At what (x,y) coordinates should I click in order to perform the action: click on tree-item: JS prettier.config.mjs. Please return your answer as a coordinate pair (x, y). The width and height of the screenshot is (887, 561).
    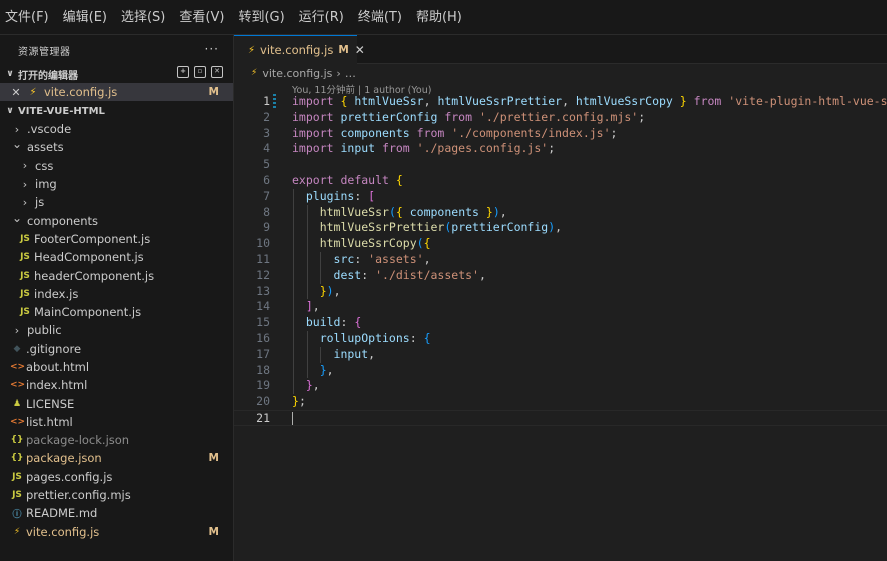
    Looking at the image, I should click on (116, 495).